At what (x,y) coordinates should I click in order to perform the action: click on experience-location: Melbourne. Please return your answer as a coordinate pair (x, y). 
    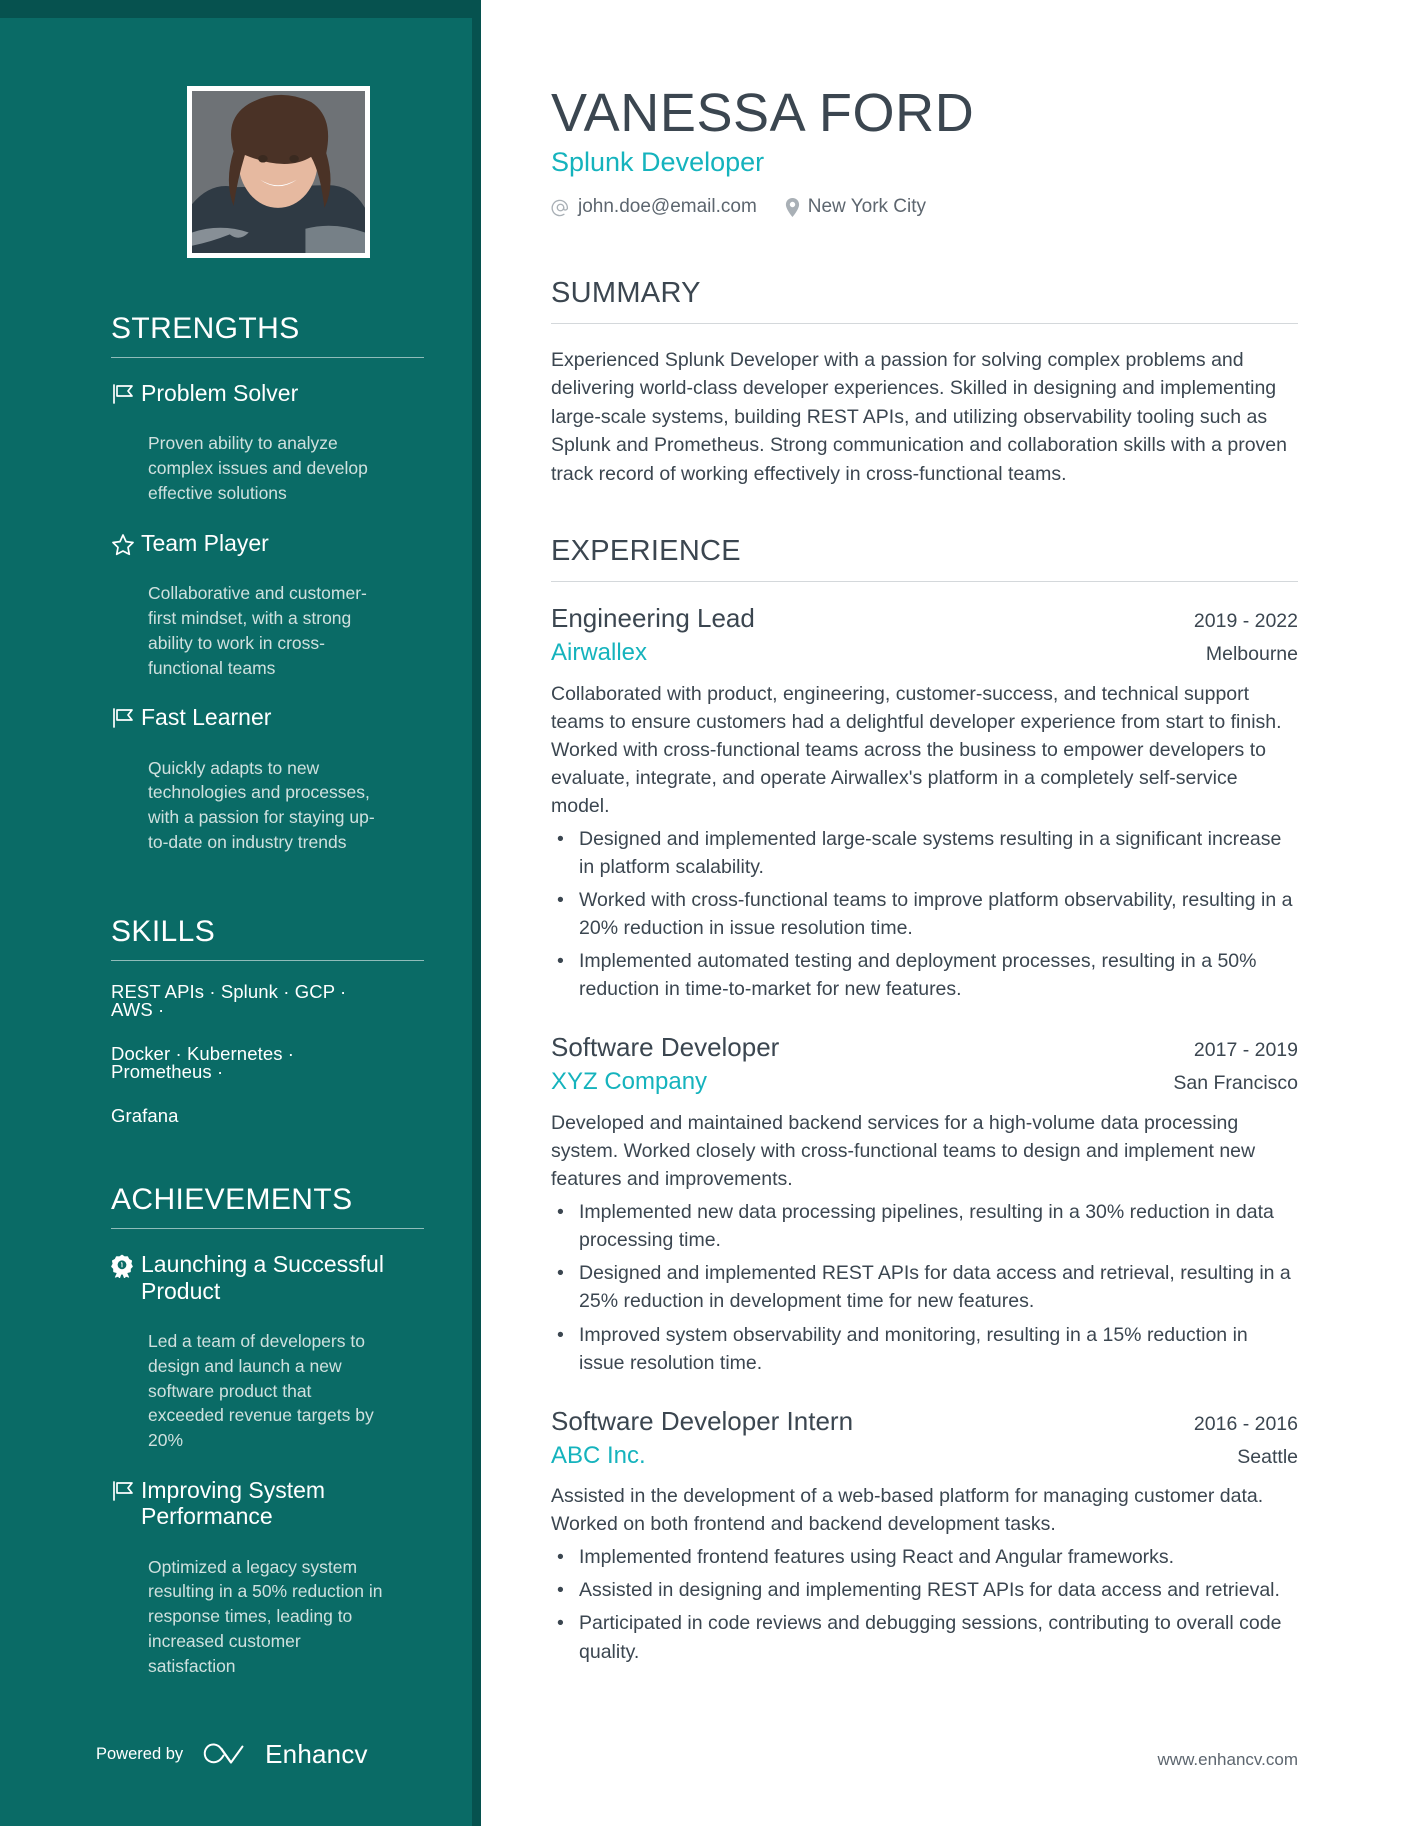
    Looking at the image, I should click on (1251, 654).